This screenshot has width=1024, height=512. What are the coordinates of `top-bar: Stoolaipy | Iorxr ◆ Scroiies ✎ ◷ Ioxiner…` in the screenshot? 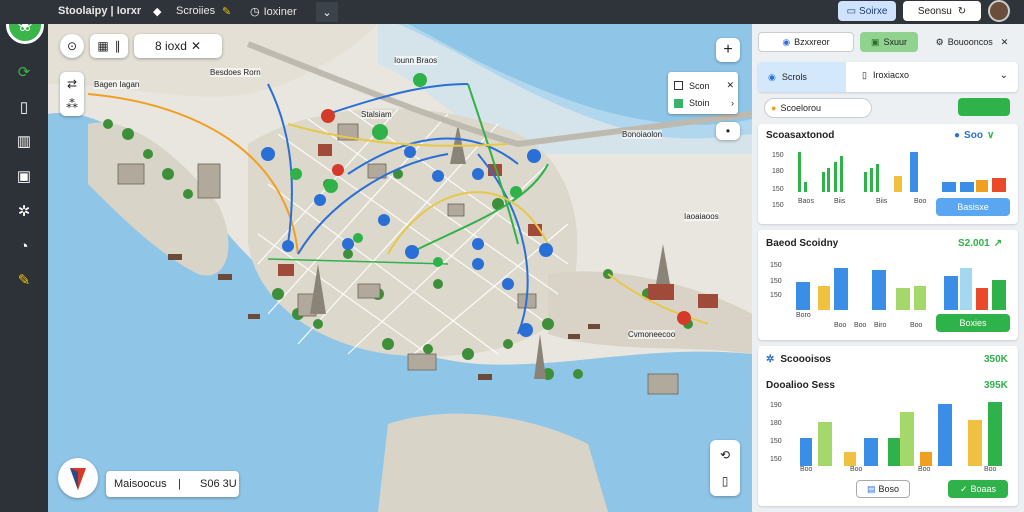 It's located at (512, 12).